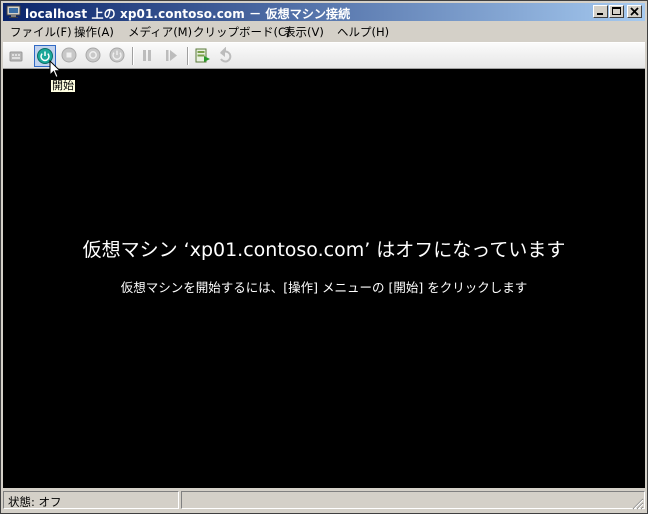 Image resolution: width=648 pixels, height=514 pixels. Describe the element at coordinates (324, 55) in the screenshot. I see `toolbar` at that location.